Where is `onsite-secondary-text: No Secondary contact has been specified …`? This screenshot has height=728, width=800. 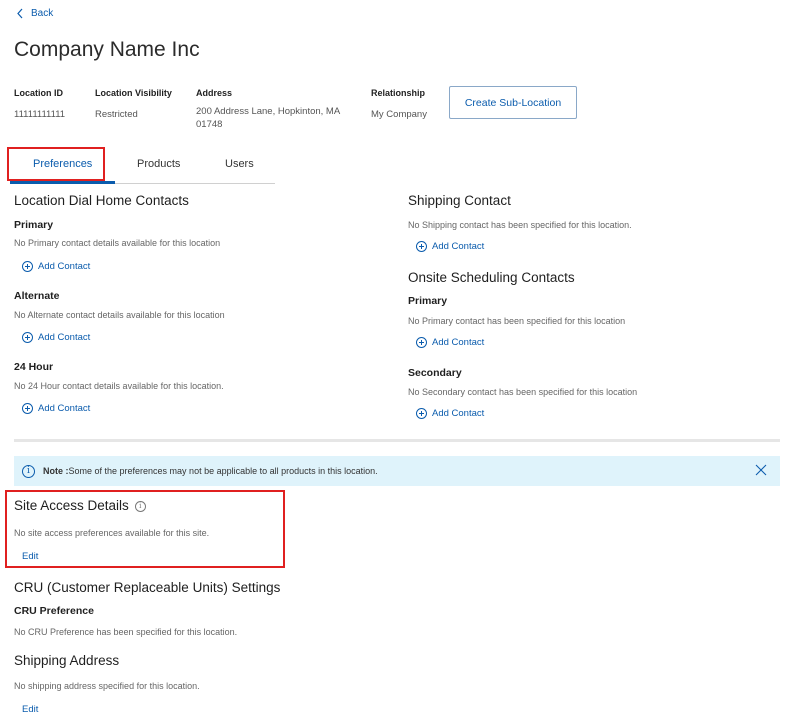 onsite-secondary-text: No Secondary contact has been specified … is located at coordinates (523, 392).